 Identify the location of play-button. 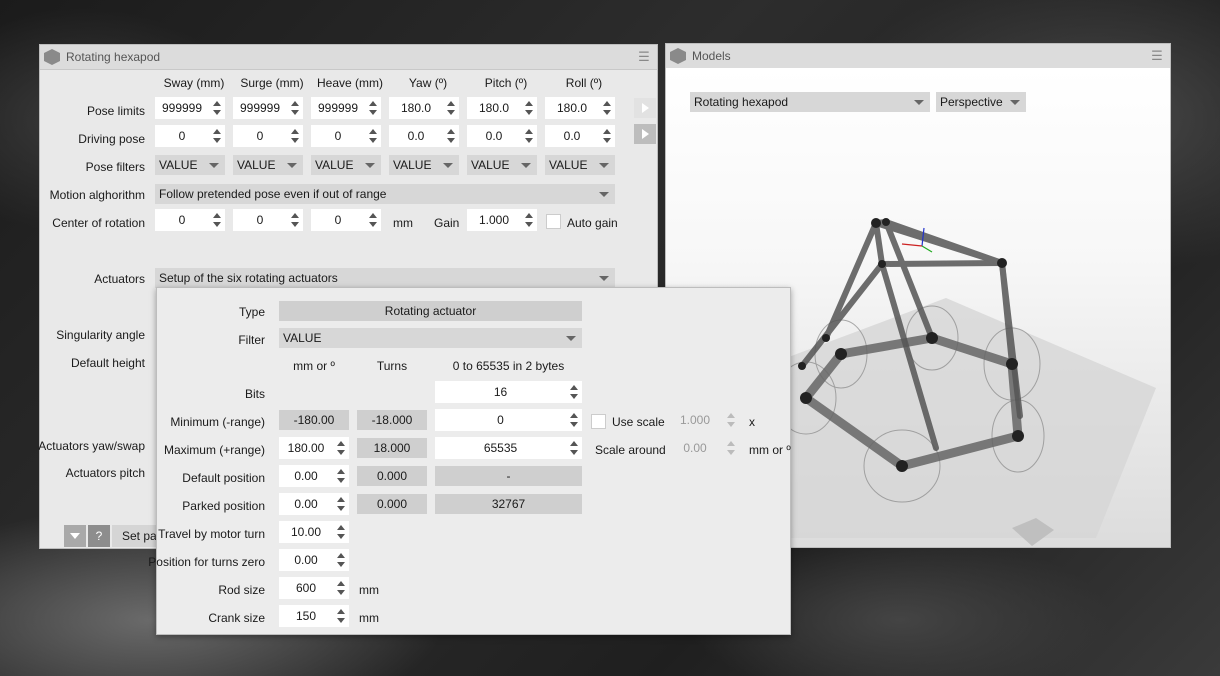
(645, 134).